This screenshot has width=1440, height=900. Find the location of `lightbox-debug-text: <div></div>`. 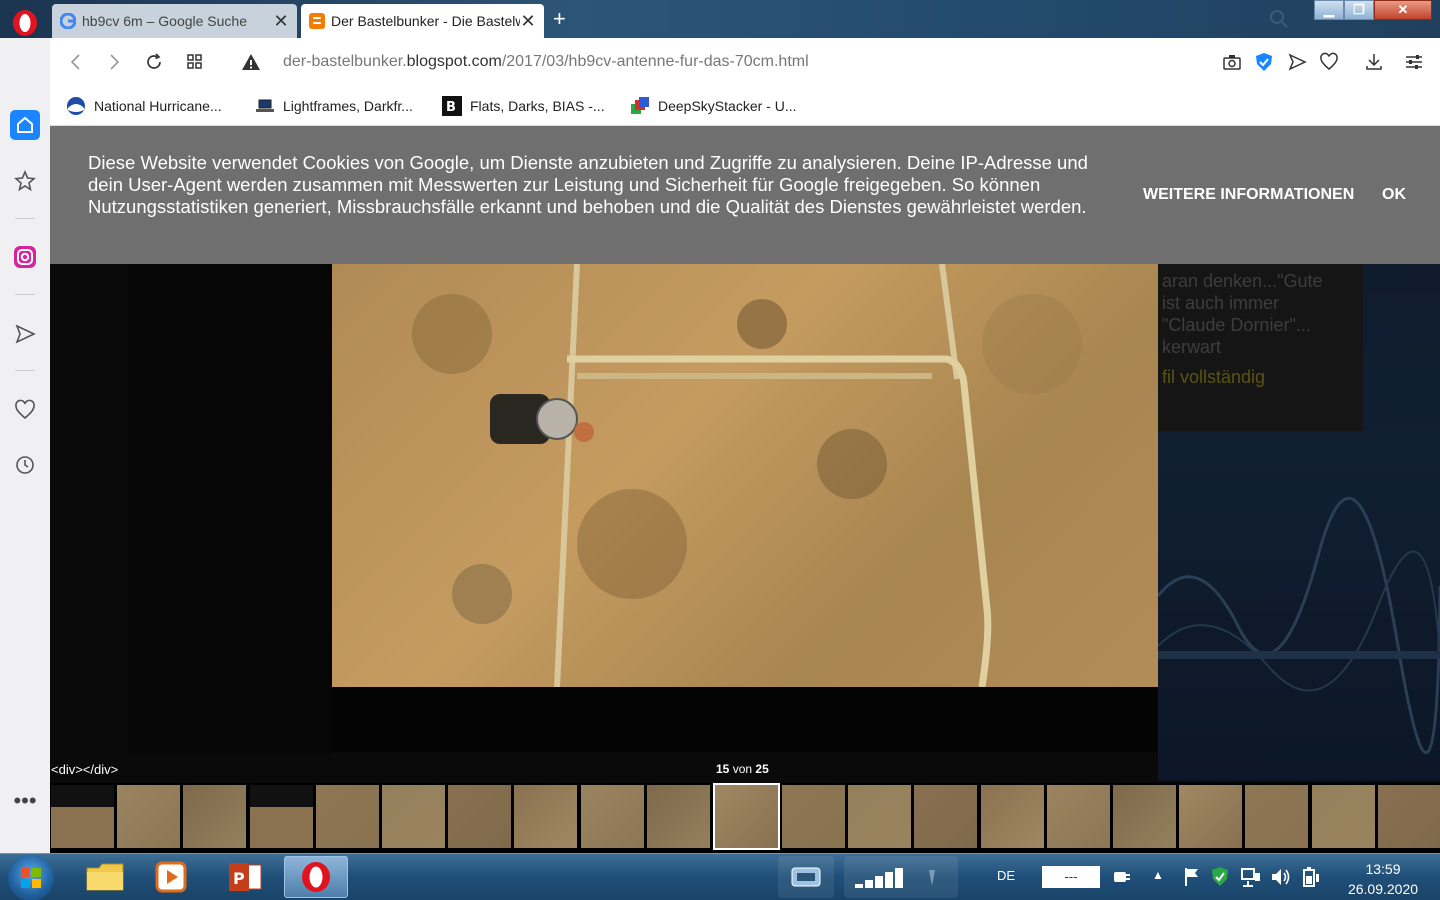

lightbox-debug-text: <div></div> is located at coordinates (85, 769).